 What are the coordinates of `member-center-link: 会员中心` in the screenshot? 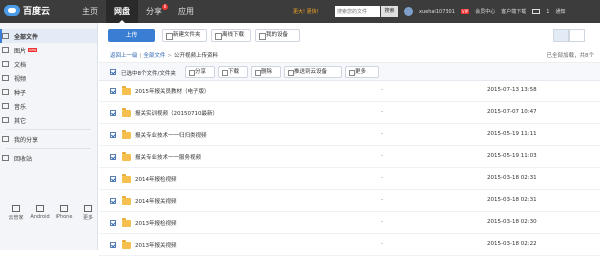 It's located at (485, 11).